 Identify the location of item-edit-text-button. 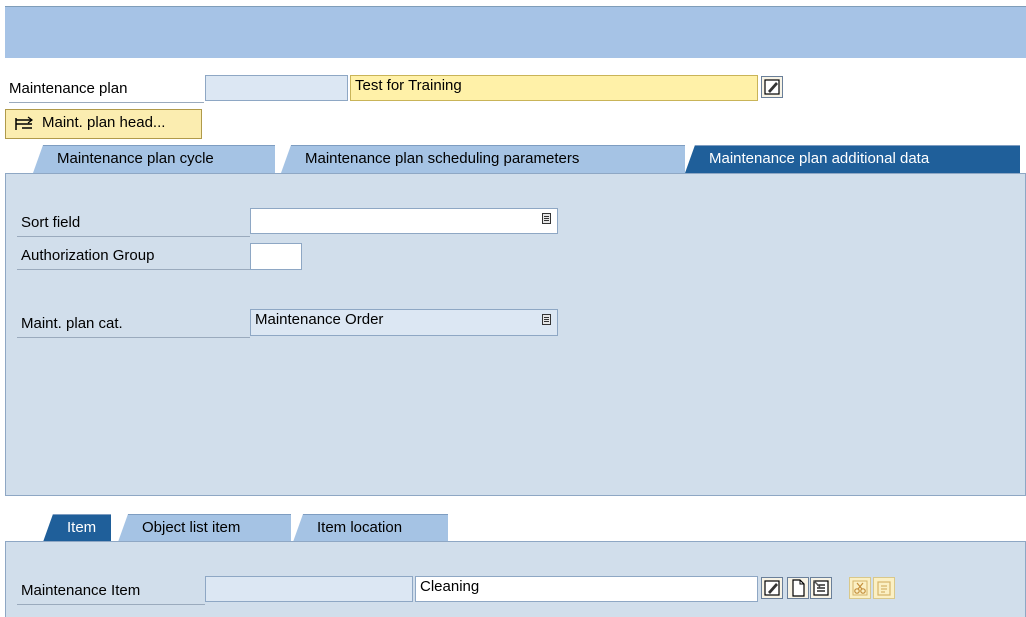
(772, 588).